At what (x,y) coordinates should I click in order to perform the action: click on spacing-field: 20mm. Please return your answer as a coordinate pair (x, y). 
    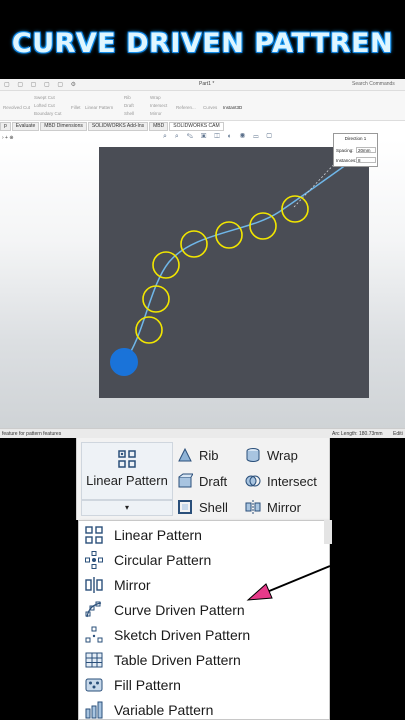
    Looking at the image, I should click on (366, 150).